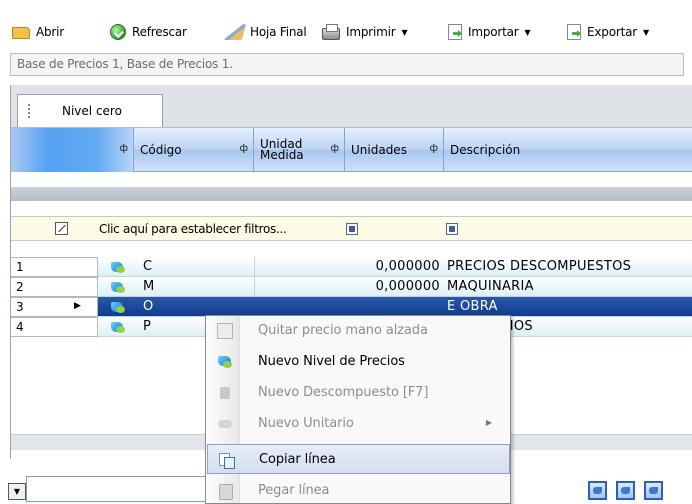 The image size is (692, 504). Describe the element at coordinates (17, 491) in the screenshot. I see `combo-dropdown-button: ▼` at that location.